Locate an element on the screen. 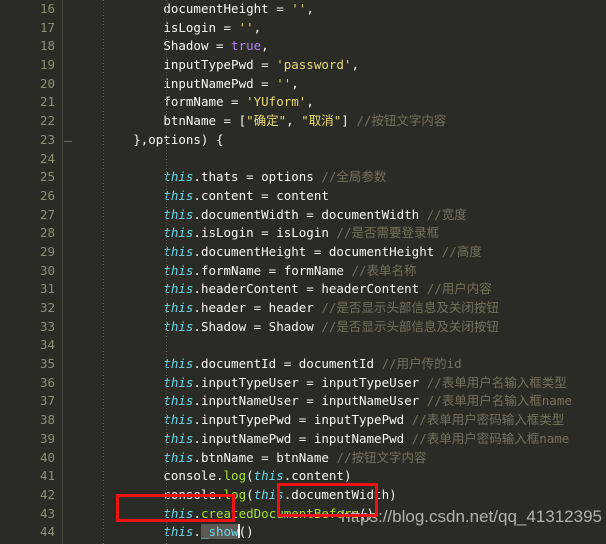 The image size is (606, 544). code-line: this.formName = formName //表单名称 is located at coordinates (334, 271).